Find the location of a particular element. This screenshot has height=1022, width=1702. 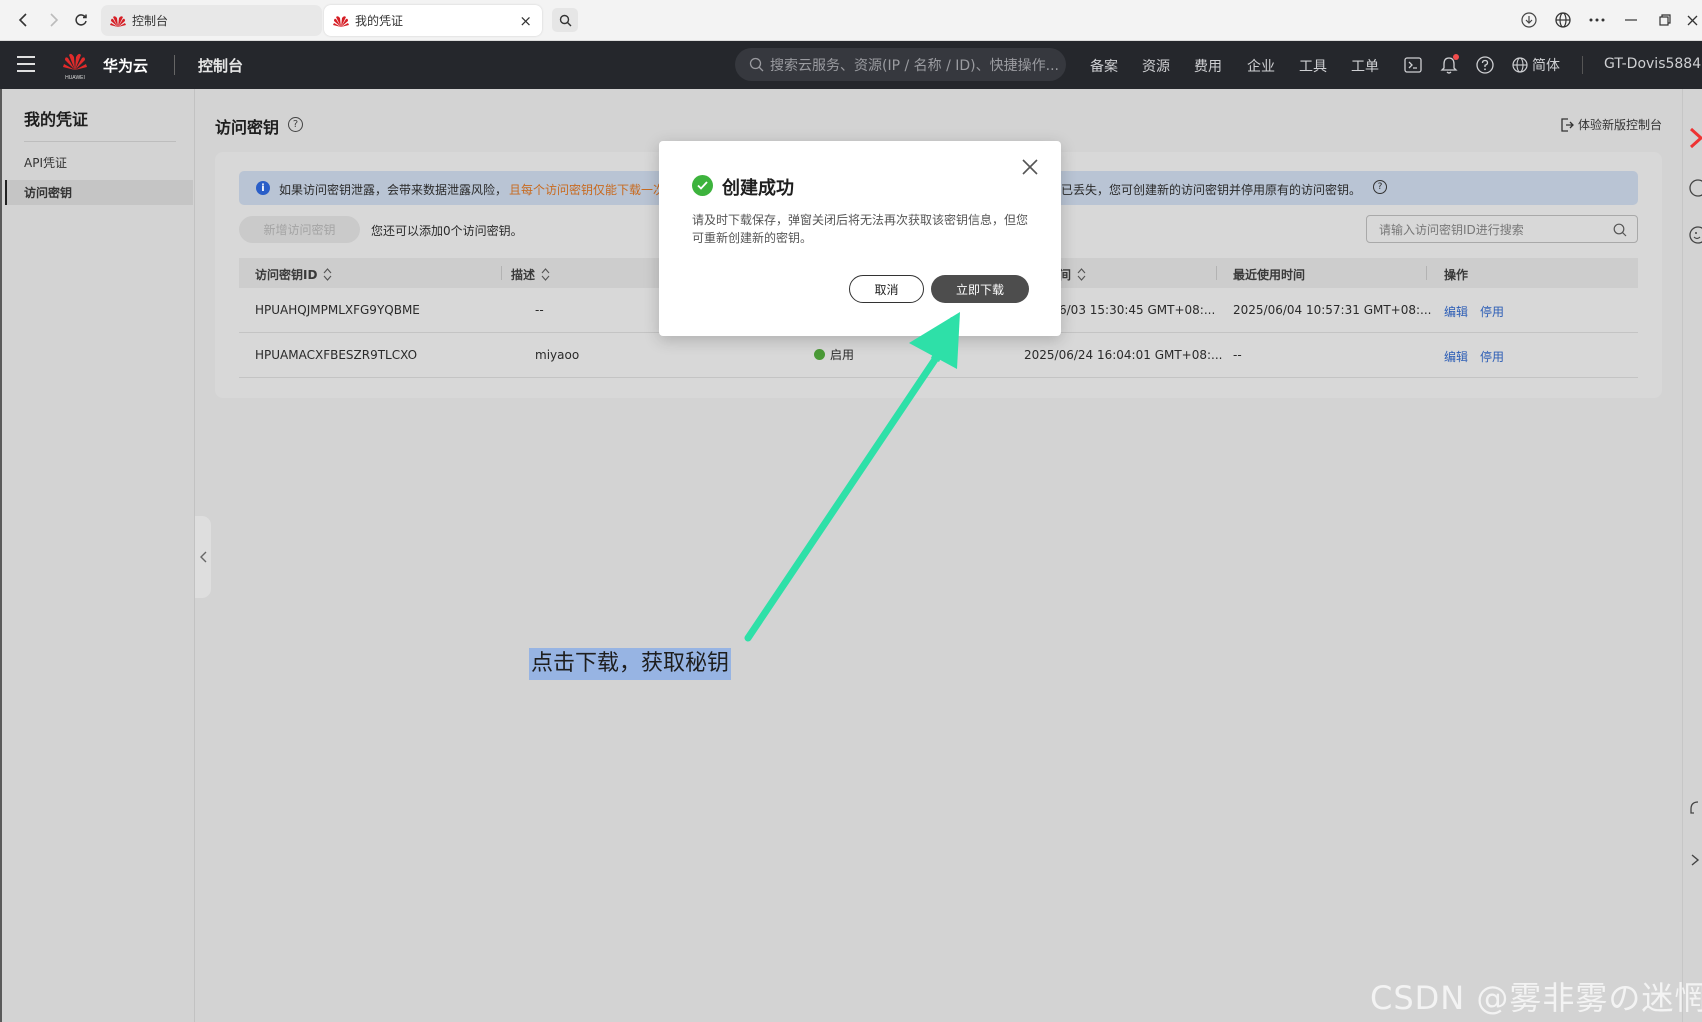

enabled-status-icon is located at coordinates (819, 354).